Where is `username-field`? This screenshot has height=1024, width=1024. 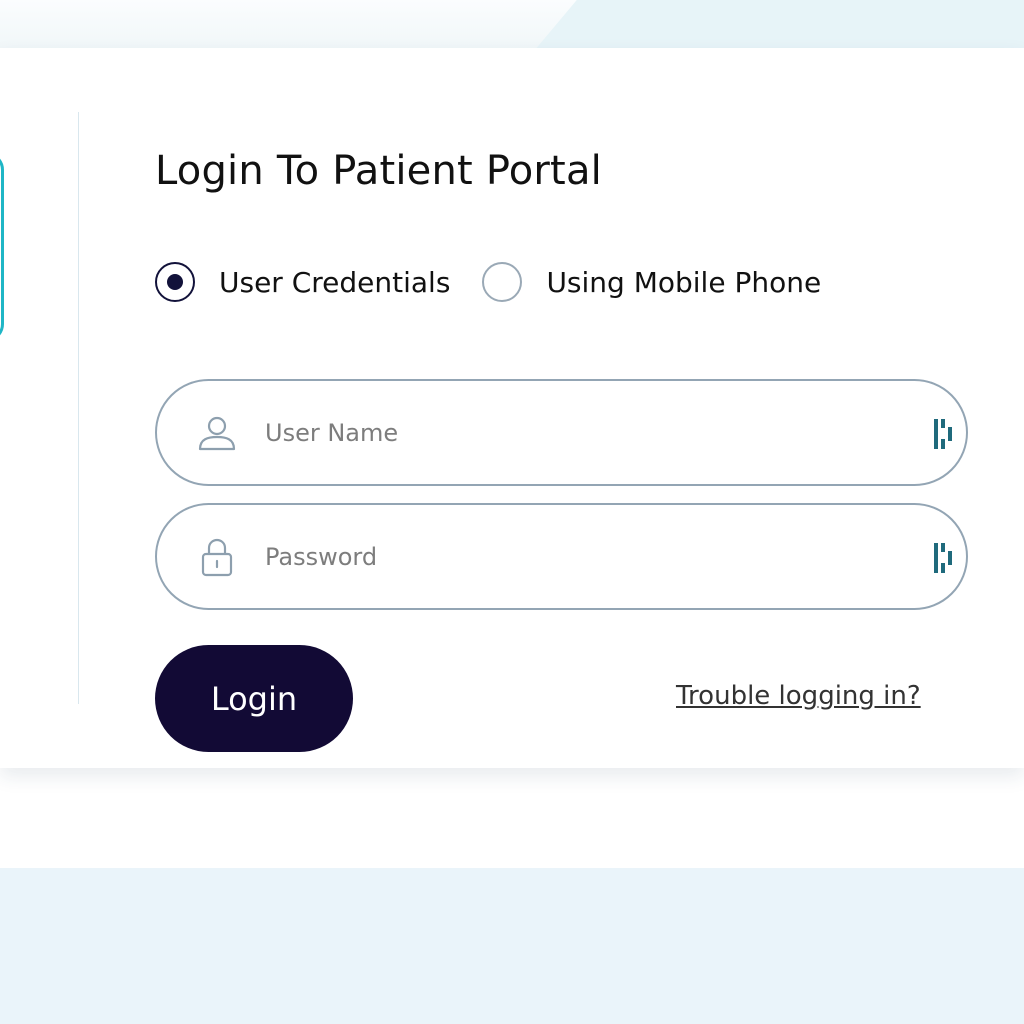 username-field is located at coordinates (561, 432).